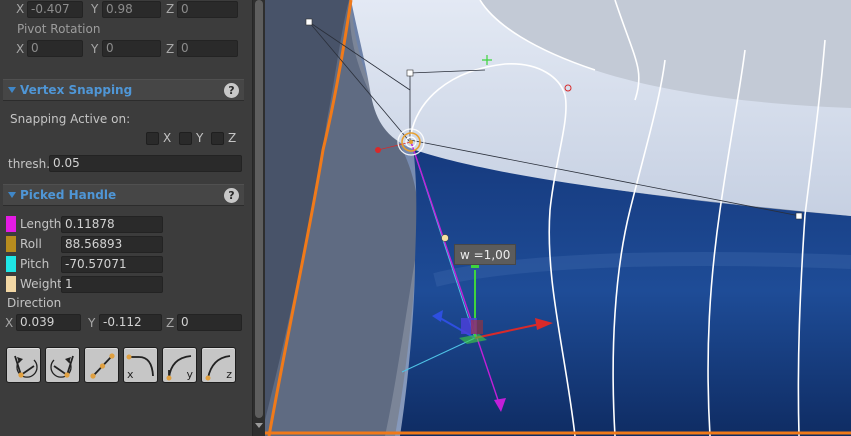  Describe the element at coordinates (95, 9) in the screenshot. I see `pivot-position-y-label: Y` at that location.